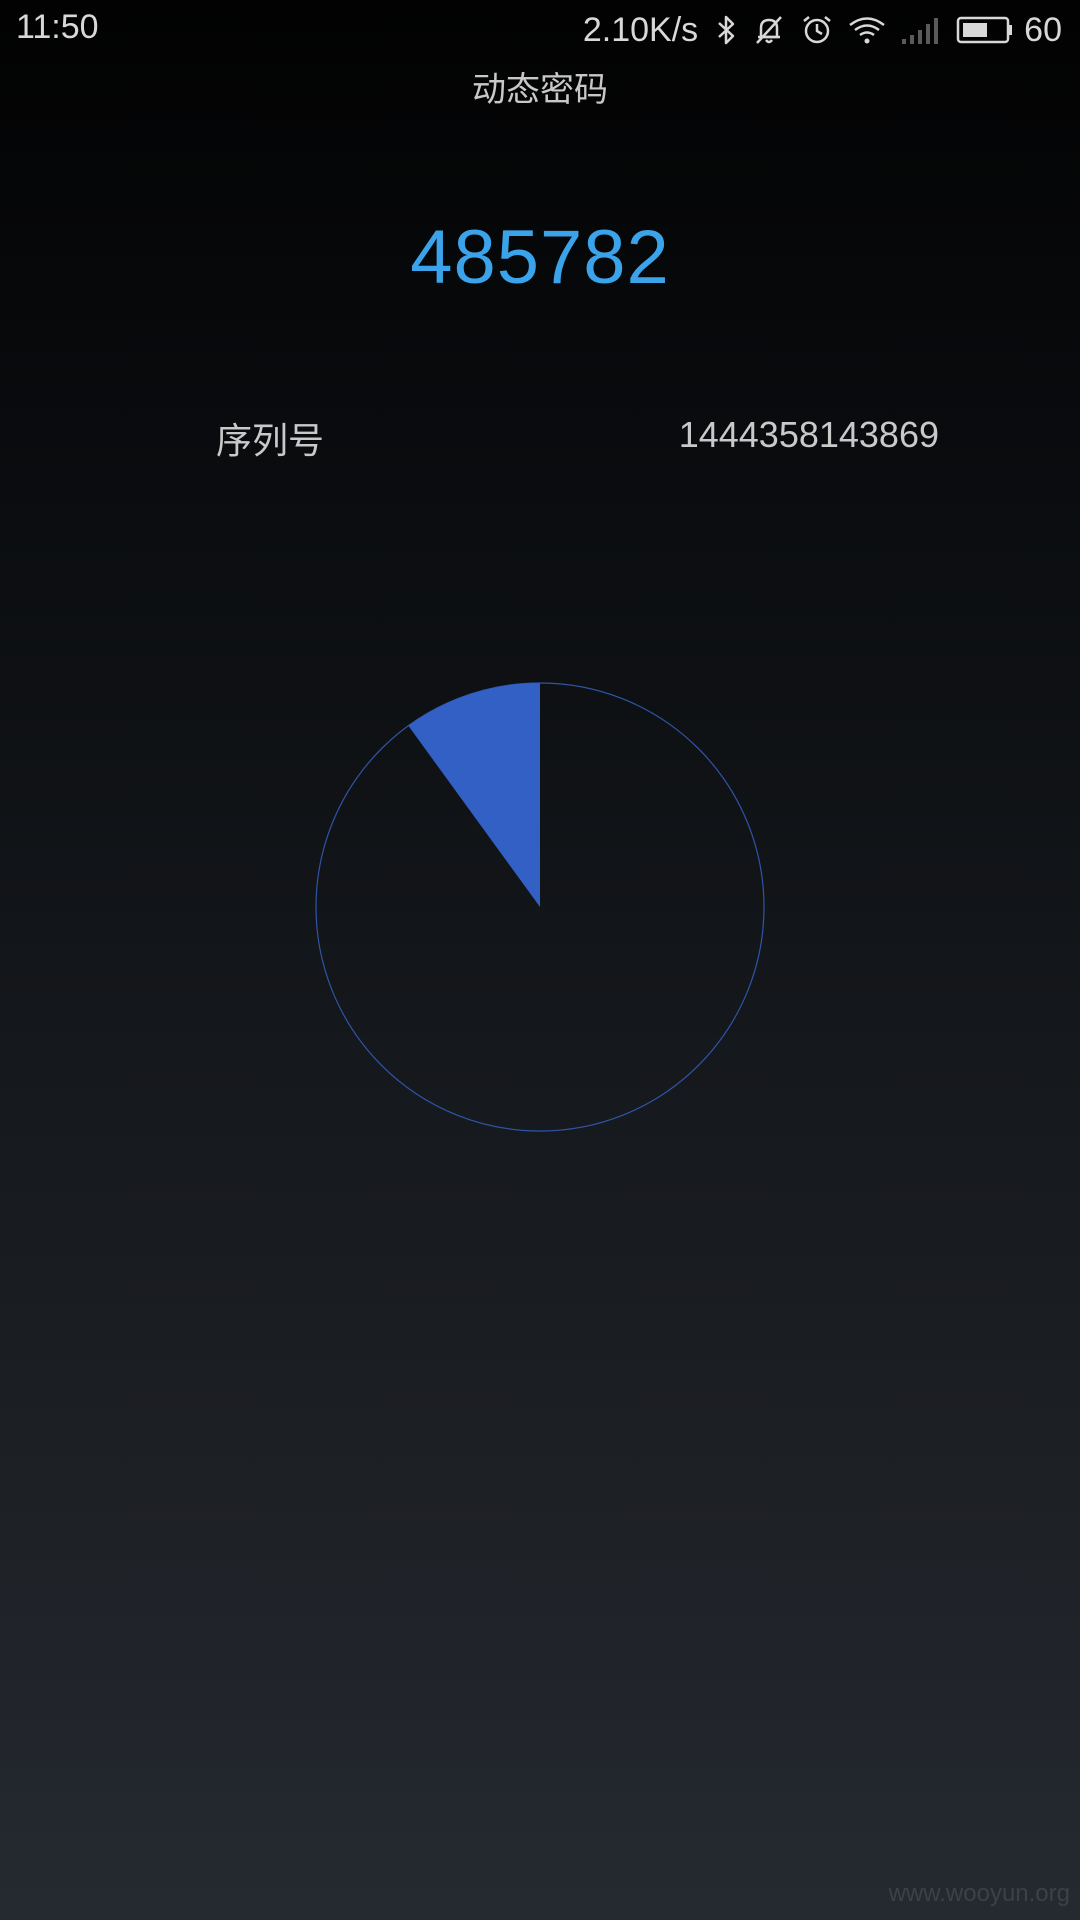 This screenshot has width=1080, height=1920. I want to click on serial-number-label: 序列号, so click(270, 441).